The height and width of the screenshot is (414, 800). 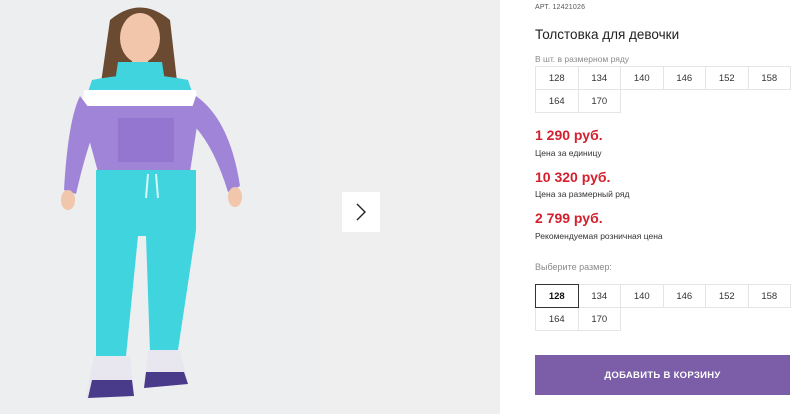 I want to click on size-row-item: 140, so click(x=642, y=78).